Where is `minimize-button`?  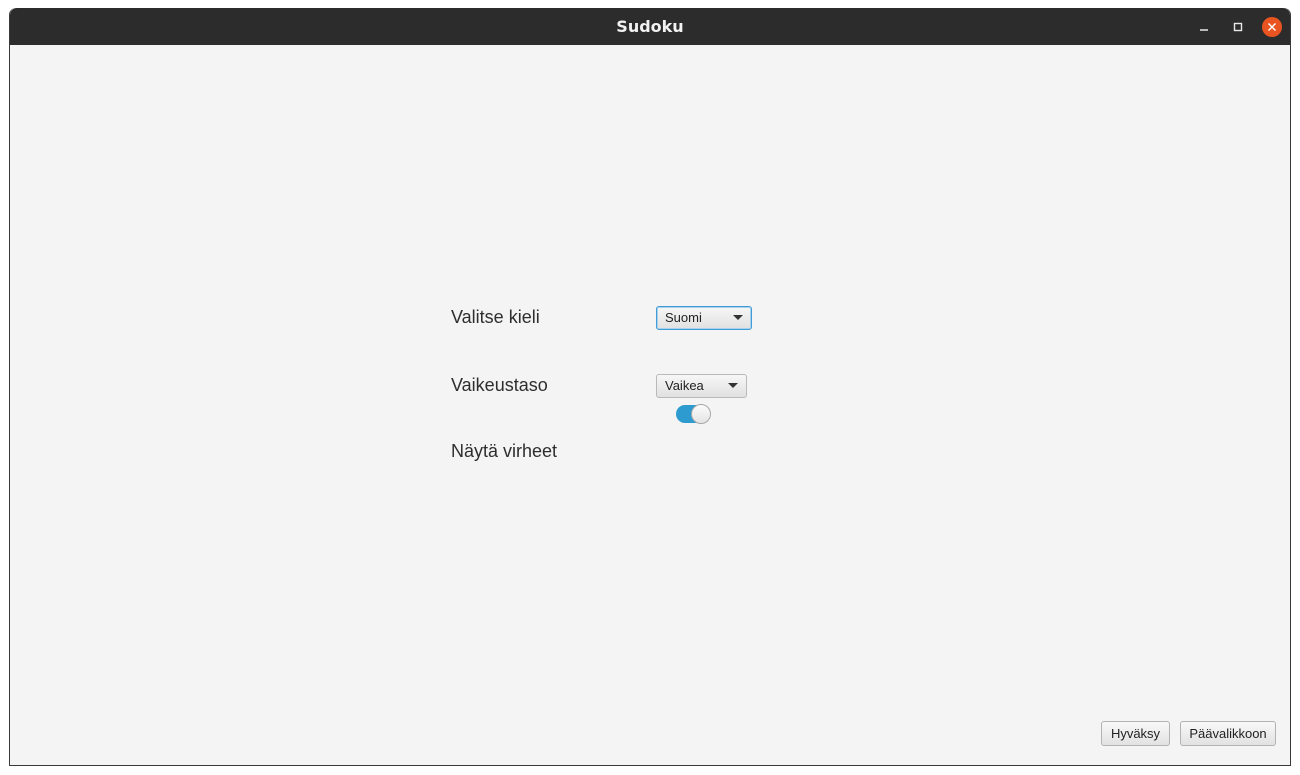
minimize-button is located at coordinates (1204, 27).